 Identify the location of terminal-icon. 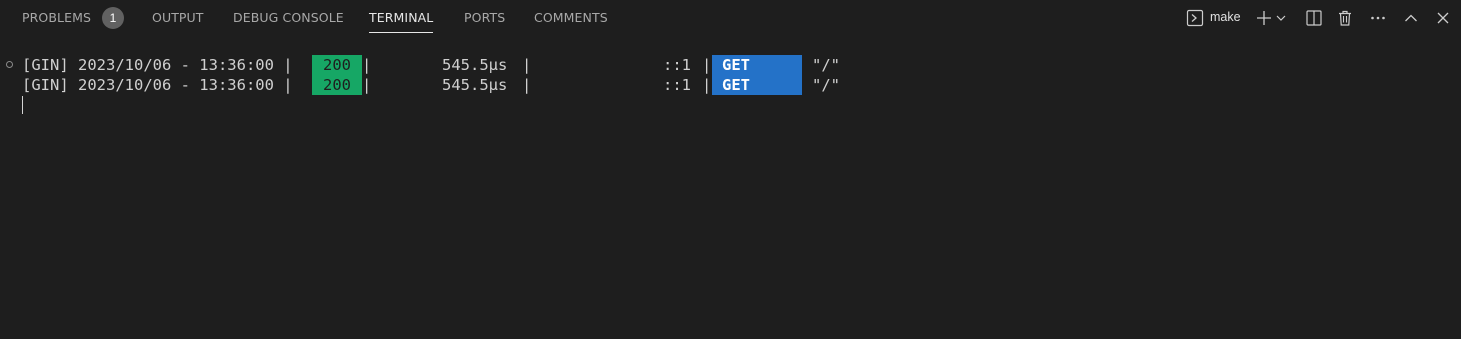
(1195, 18).